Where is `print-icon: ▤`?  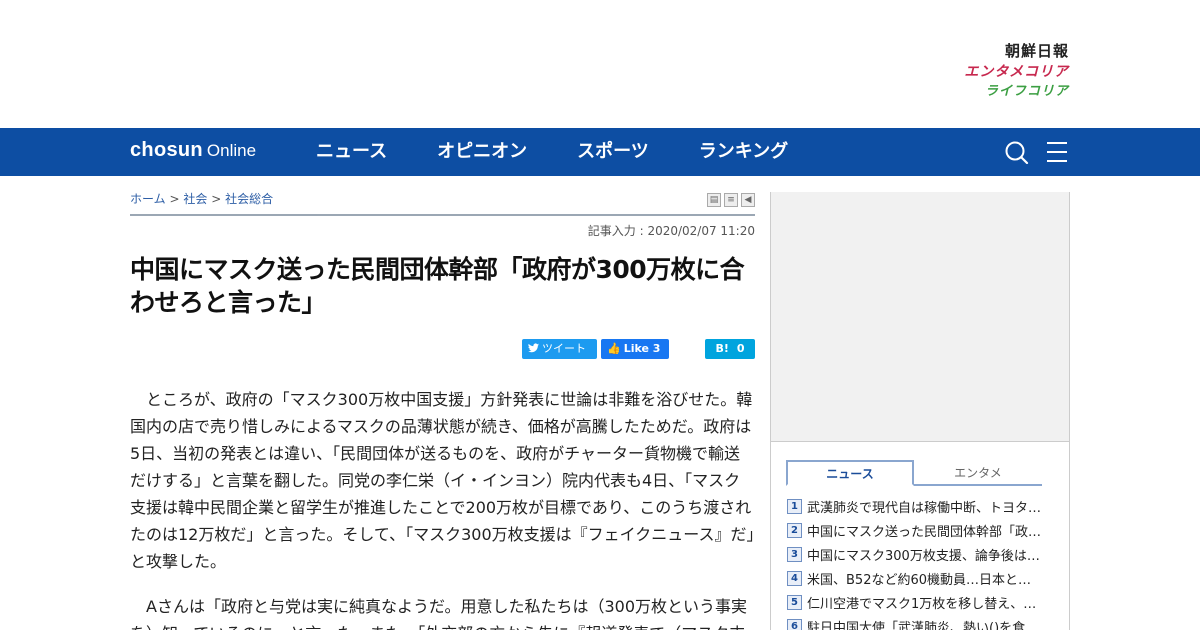 print-icon: ▤ is located at coordinates (714, 200).